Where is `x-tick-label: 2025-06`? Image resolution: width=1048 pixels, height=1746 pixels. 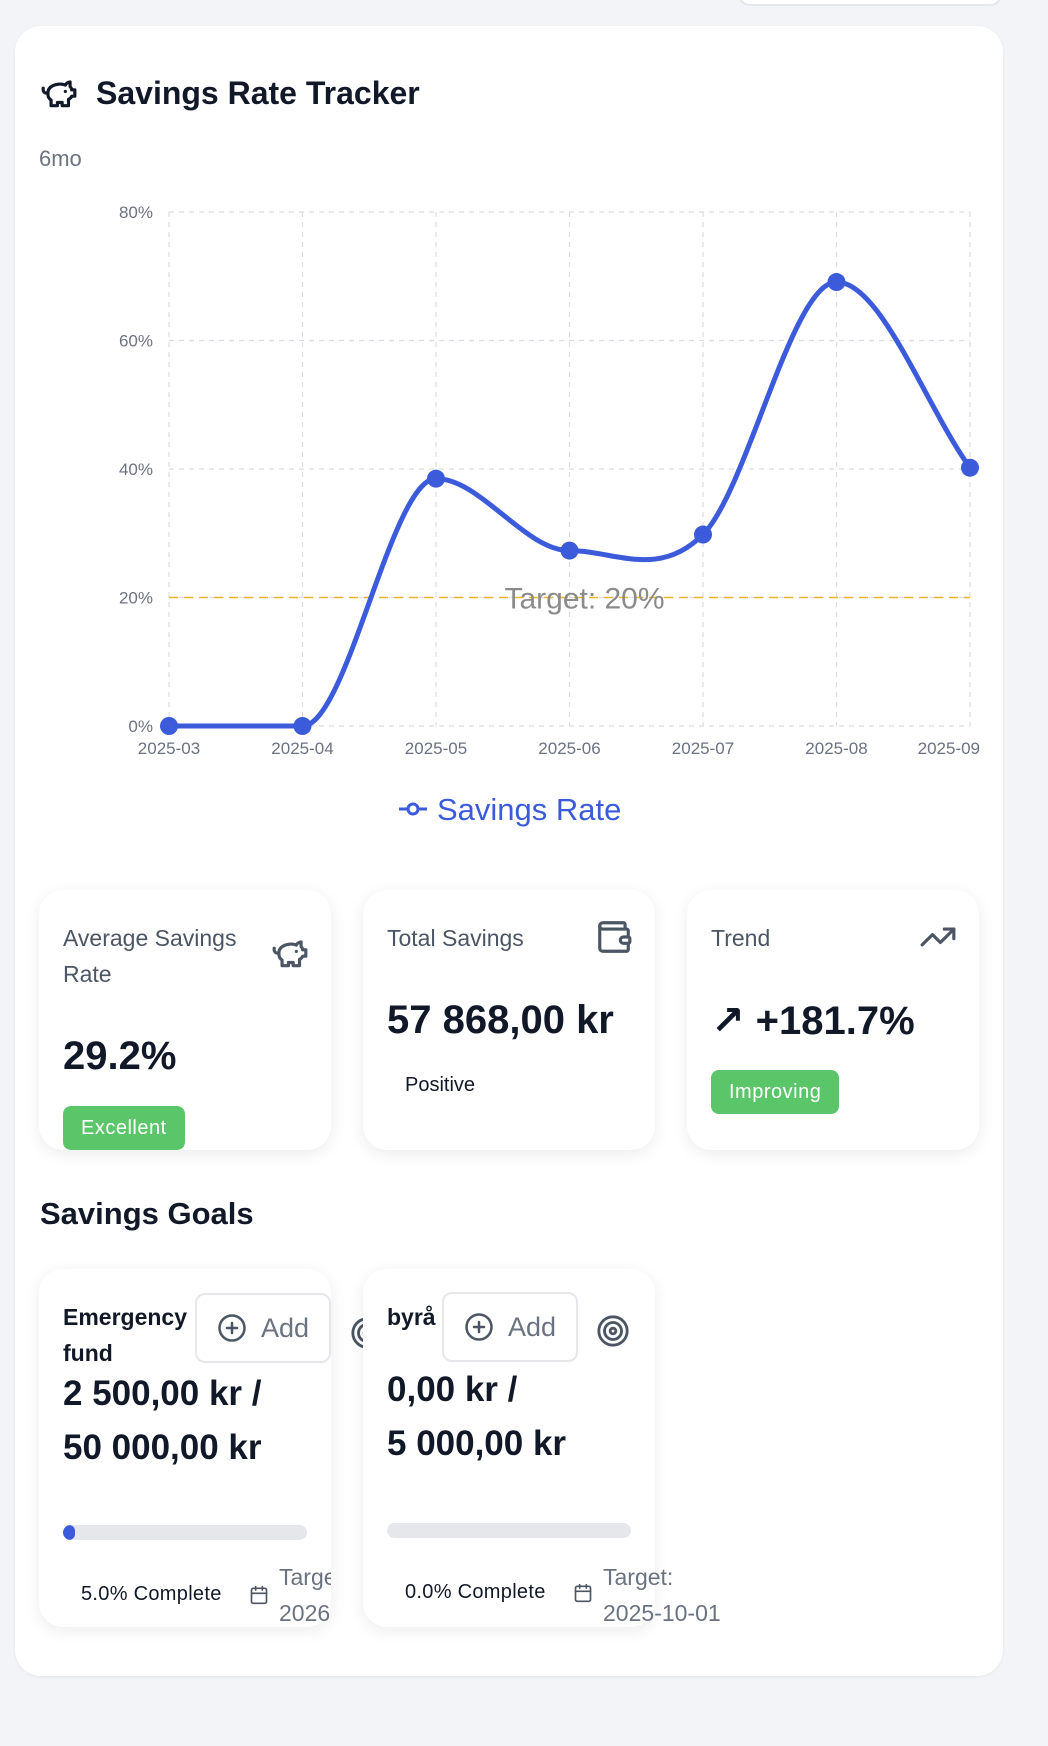
x-tick-label: 2025-06 is located at coordinates (569, 748).